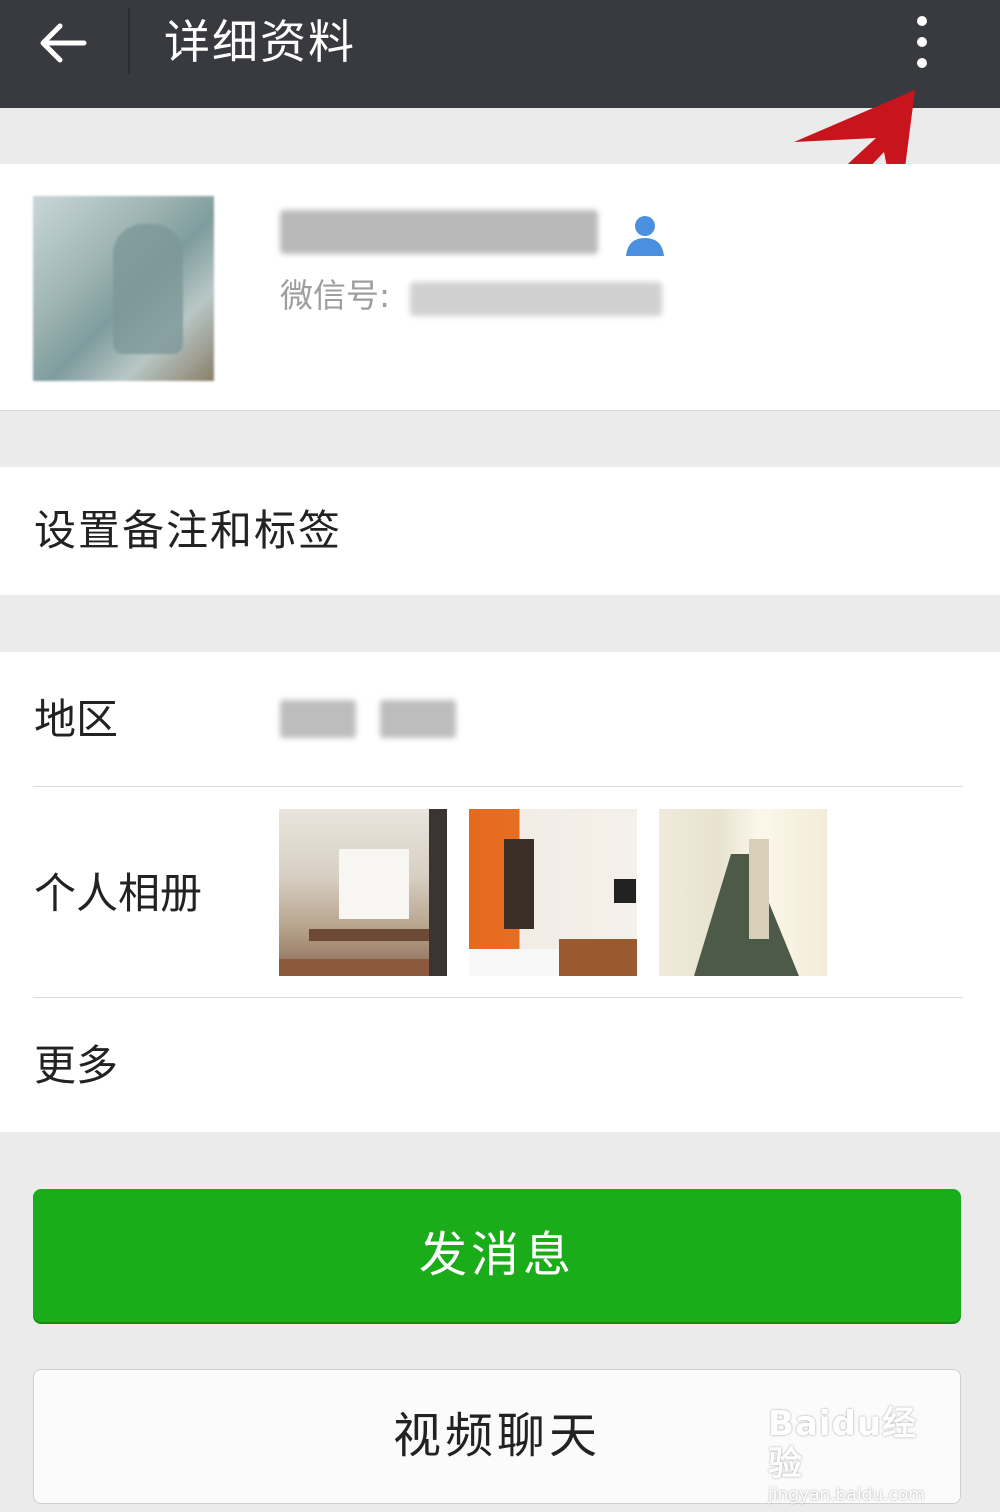  I want to click on remark-tags-row: 设置备注和标签, so click(500, 531).